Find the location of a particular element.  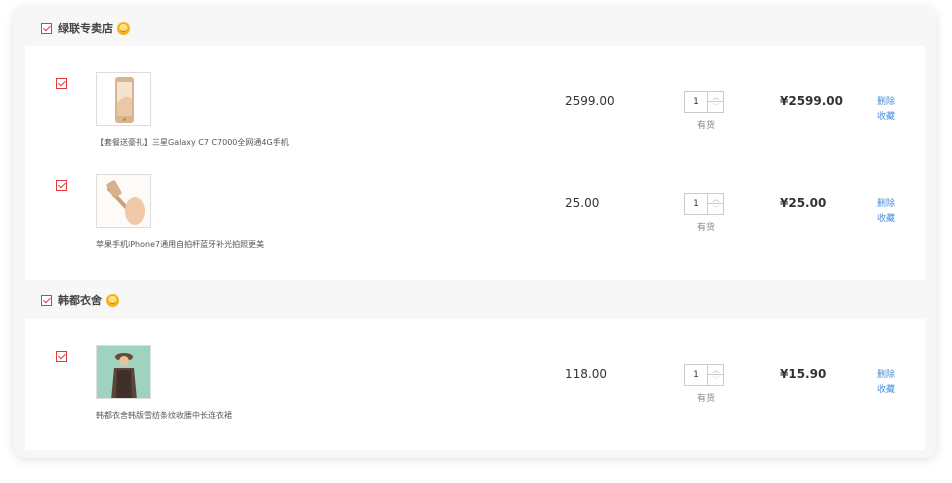

product-name: 【套餐送豪礼】三星Galaxy C7 C7000全网通4G手机 is located at coordinates (192, 142).